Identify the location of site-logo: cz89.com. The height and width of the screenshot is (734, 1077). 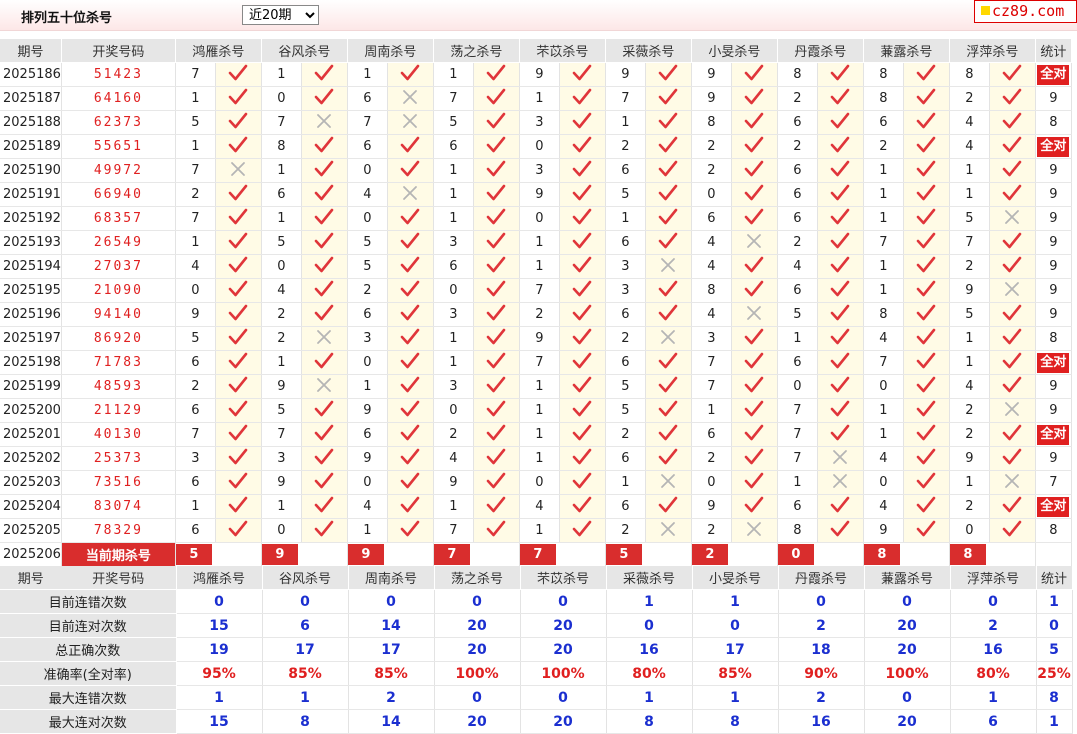
(1025, 11).